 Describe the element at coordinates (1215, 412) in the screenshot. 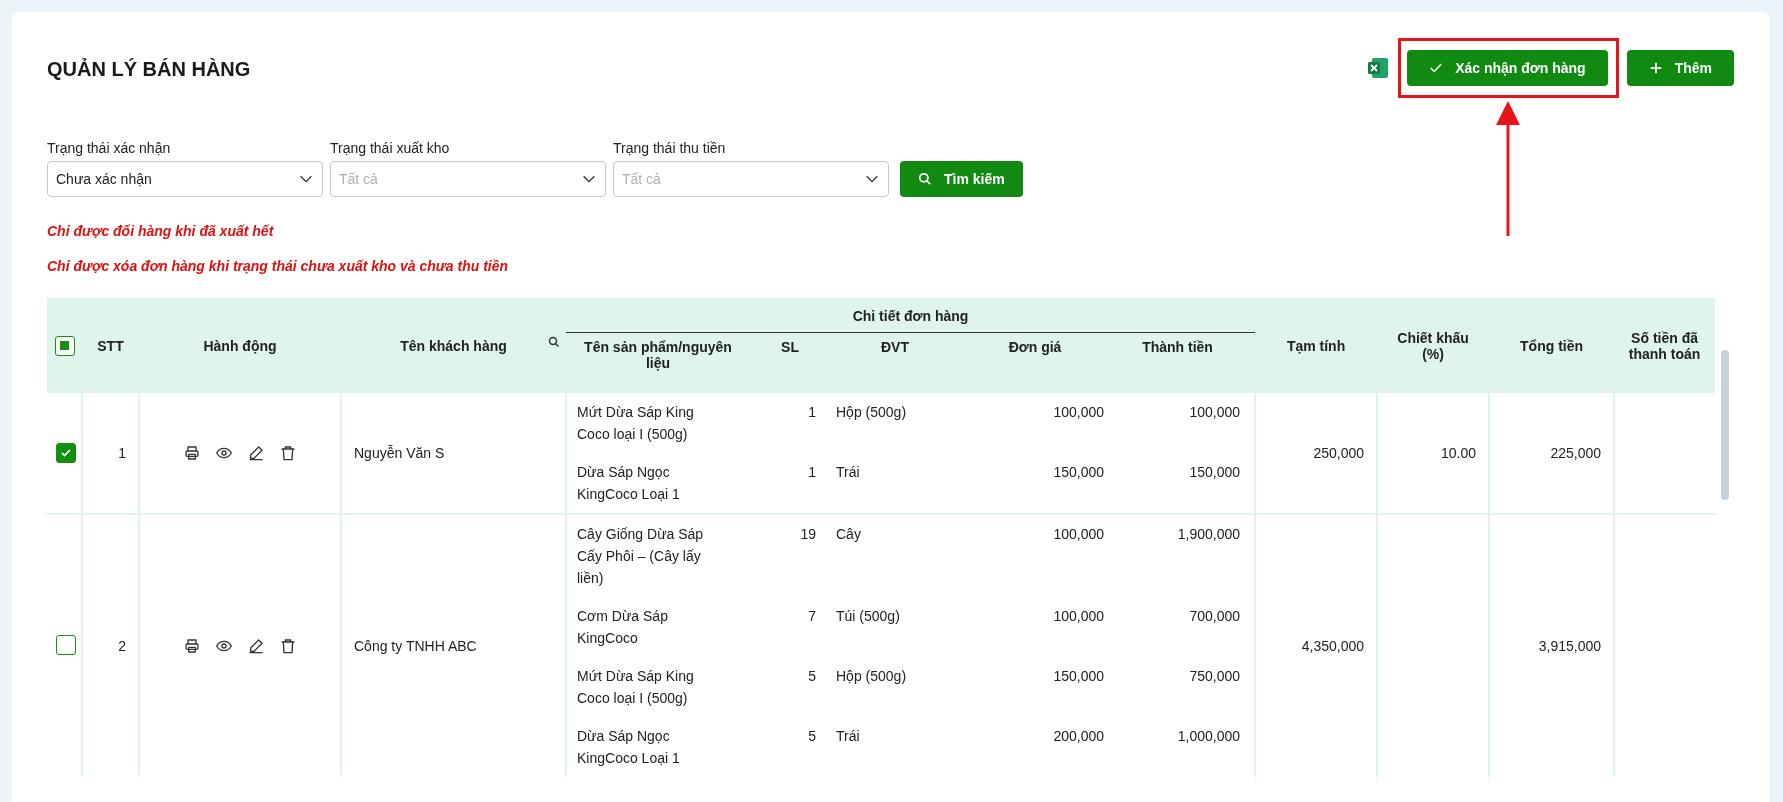

I see `line-amount: 100,000` at that location.